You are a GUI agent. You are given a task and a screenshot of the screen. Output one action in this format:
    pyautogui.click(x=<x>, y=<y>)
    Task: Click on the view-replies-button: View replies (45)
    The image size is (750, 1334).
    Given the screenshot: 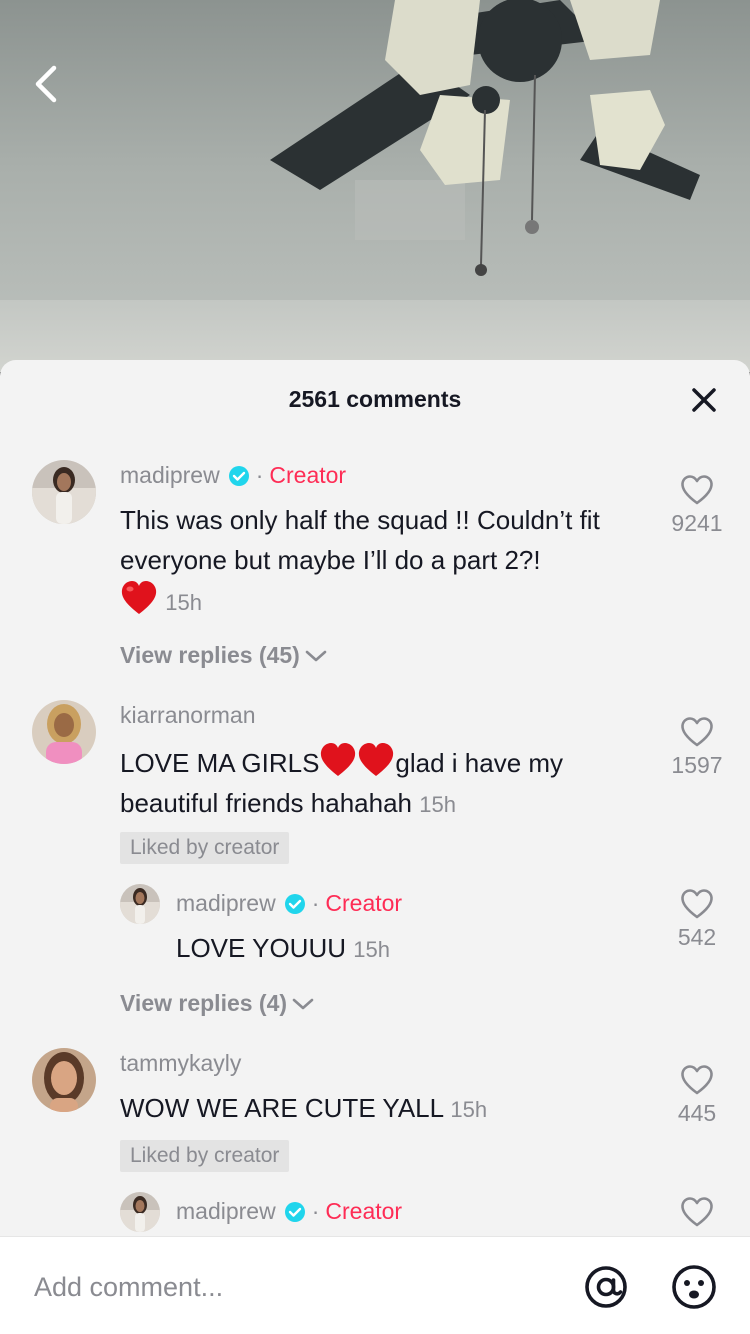 What is the action you would take?
    pyautogui.click(x=224, y=655)
    